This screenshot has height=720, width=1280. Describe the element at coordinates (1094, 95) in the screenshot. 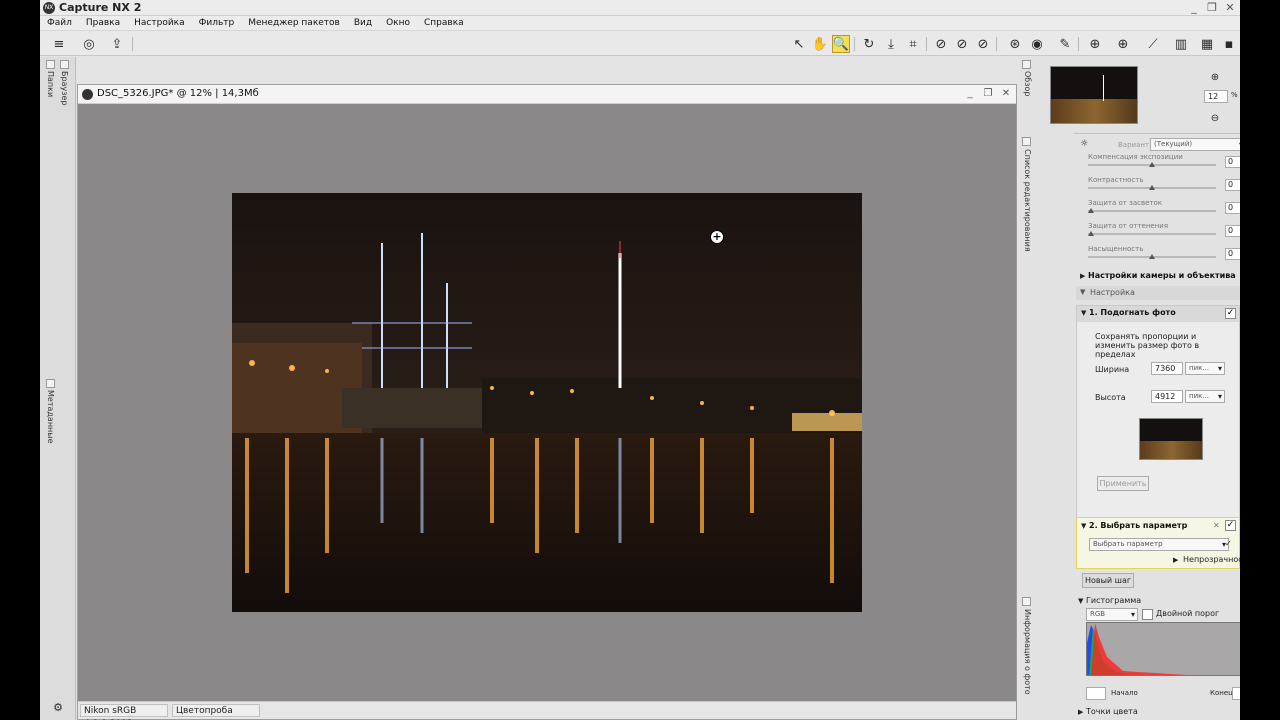

I see `overview-thumbnail` at that location.